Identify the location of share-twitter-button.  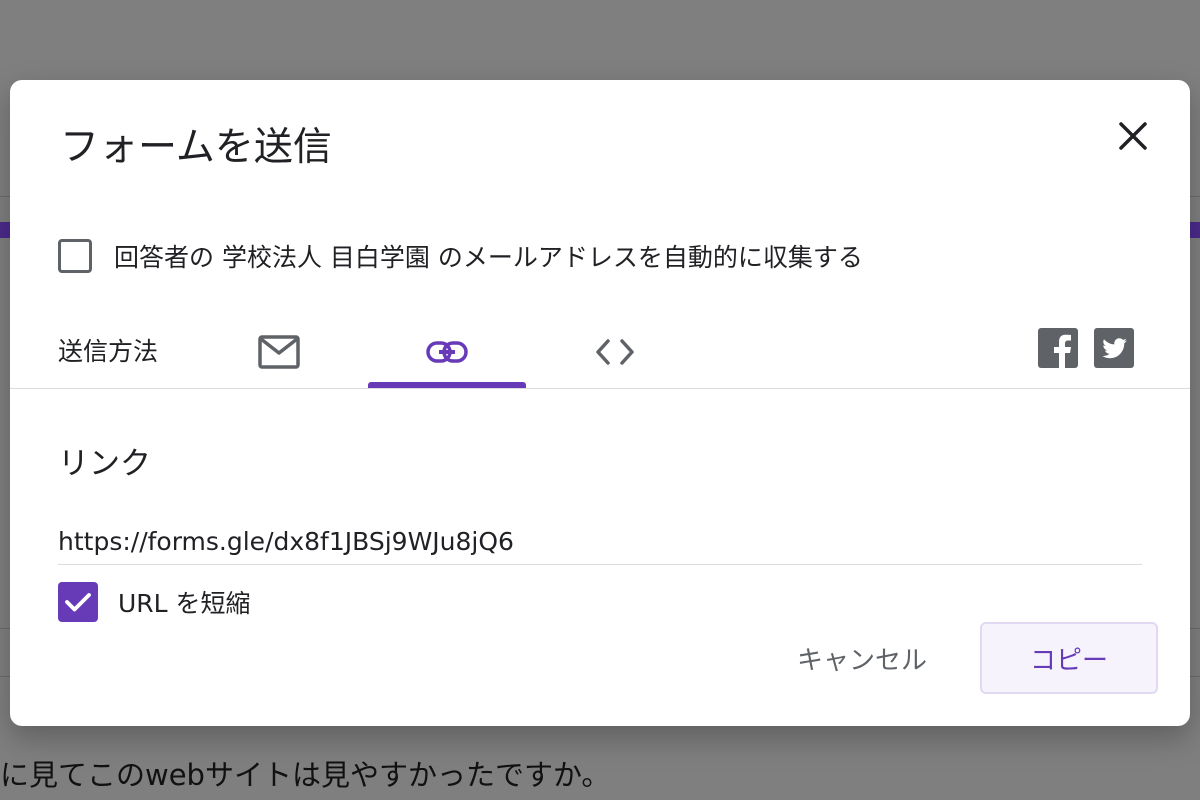
(1114, 348).